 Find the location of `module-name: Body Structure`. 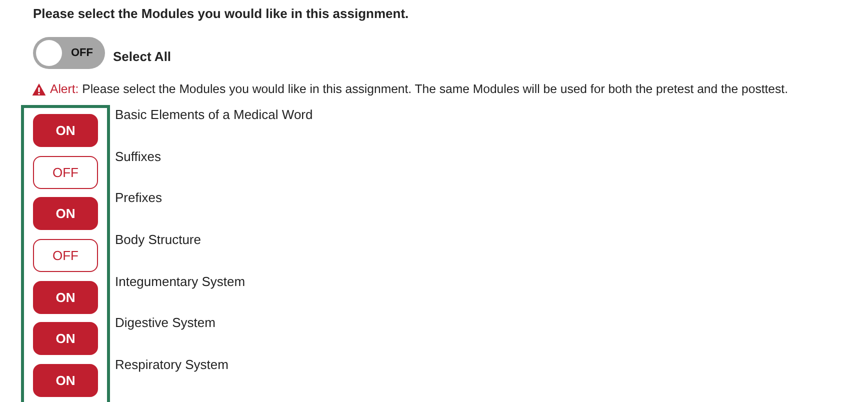

module-name: Body Structure is located at coordinates (158, 240).